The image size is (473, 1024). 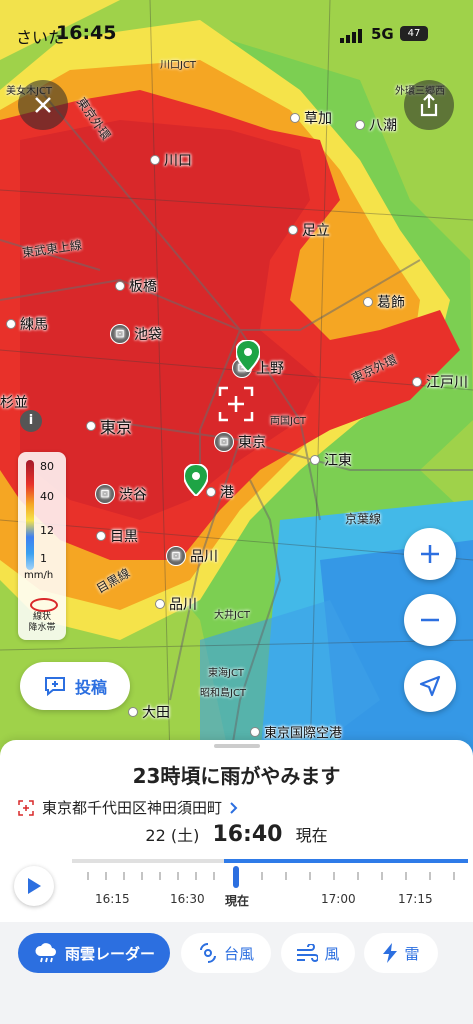 What do you see at coordinates (271, 876) in the screenshot?
I see `timeline-ticks` at bounding box center [271, 876].